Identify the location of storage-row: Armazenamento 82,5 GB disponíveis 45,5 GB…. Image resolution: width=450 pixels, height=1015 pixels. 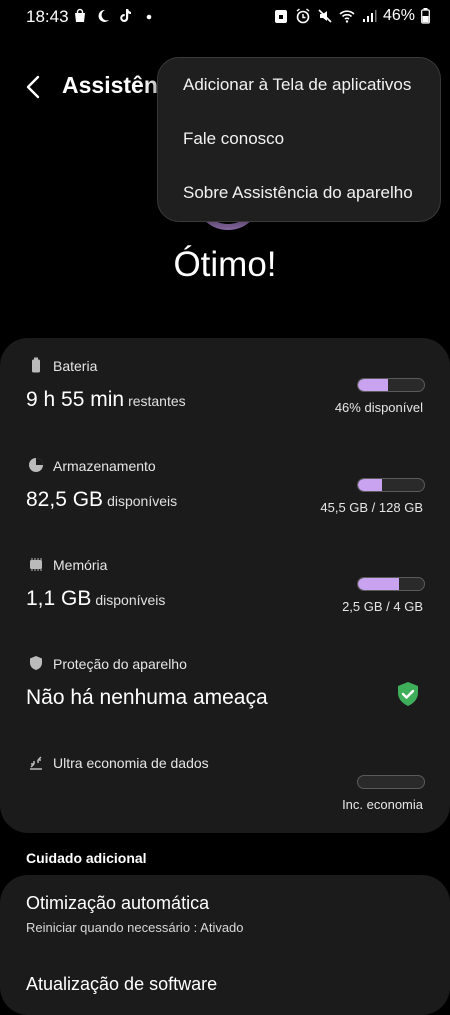
(225, 486).